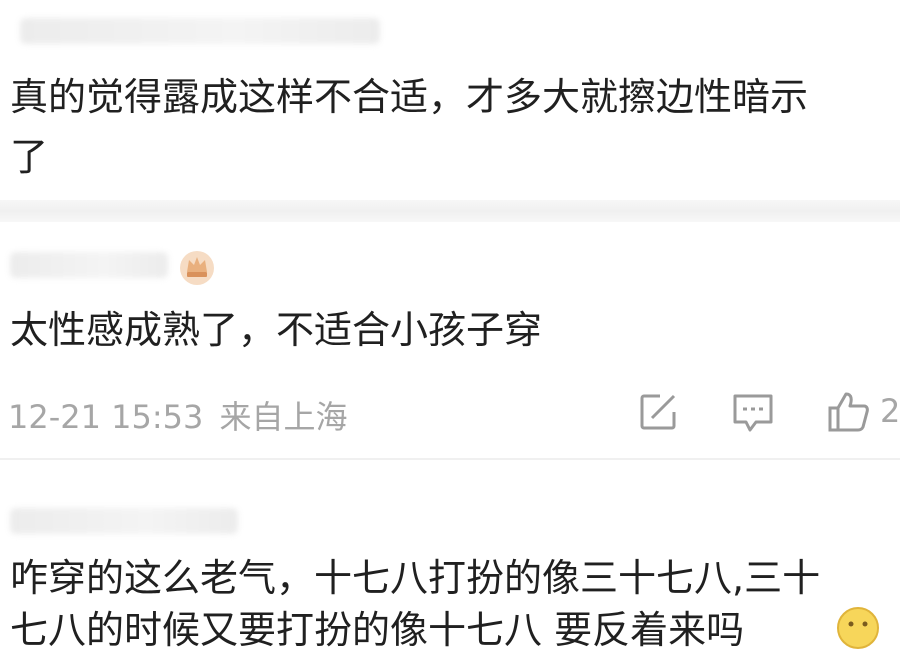 The height and width of the screenshot is (660, 900). I want to click on share-square-icon, so click(658, 412).